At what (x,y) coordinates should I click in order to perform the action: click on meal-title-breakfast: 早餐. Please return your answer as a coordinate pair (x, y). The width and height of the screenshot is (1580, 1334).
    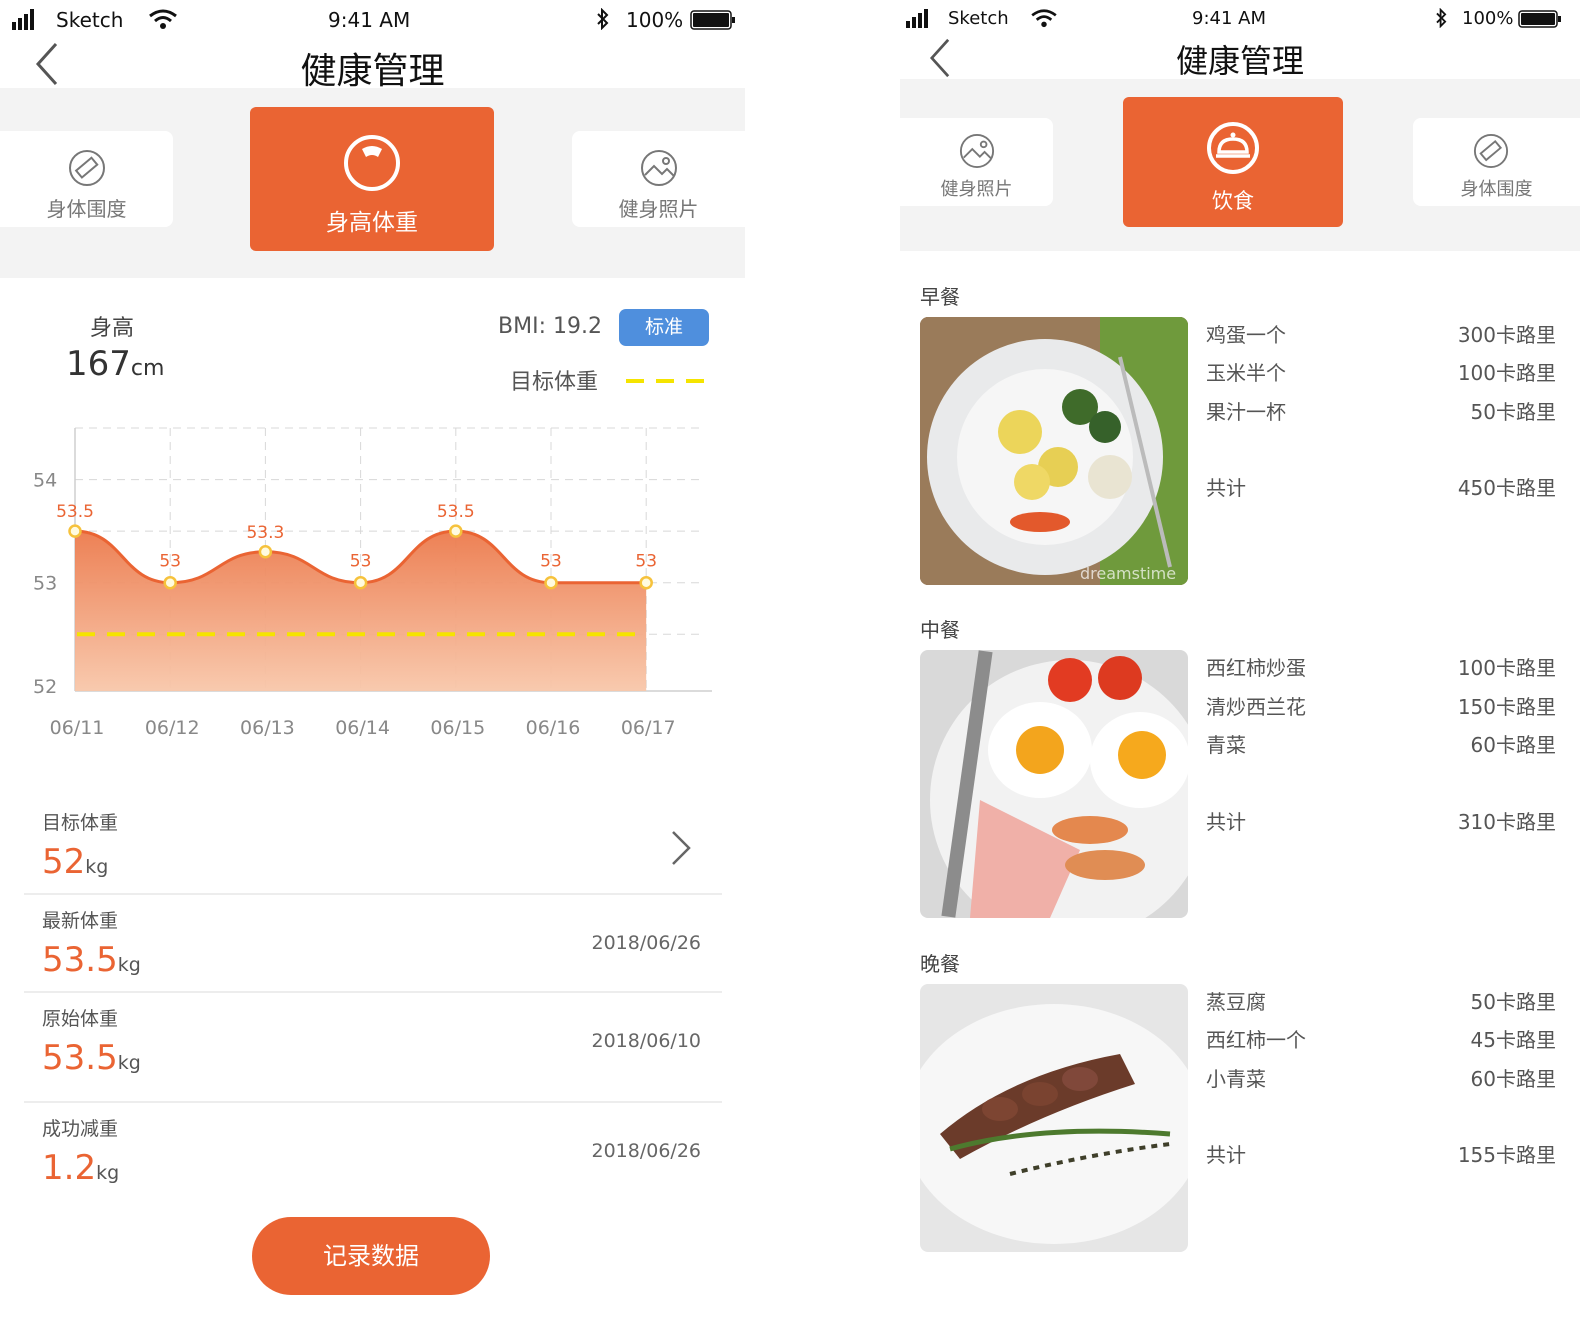
    Looking at the image, I should click on (940, 297).